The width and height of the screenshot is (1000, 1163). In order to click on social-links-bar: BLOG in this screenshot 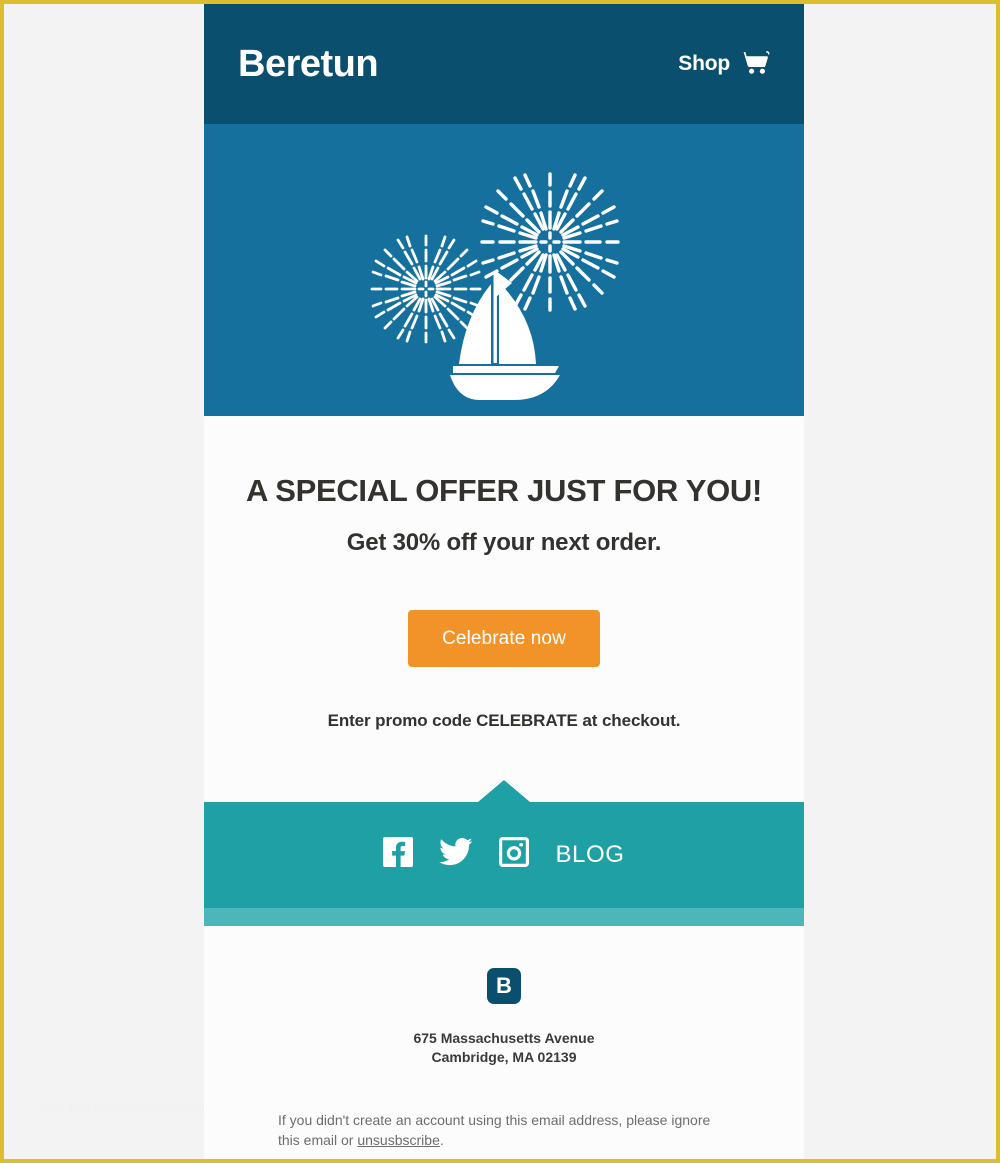, I will do `click(504, 854)`.